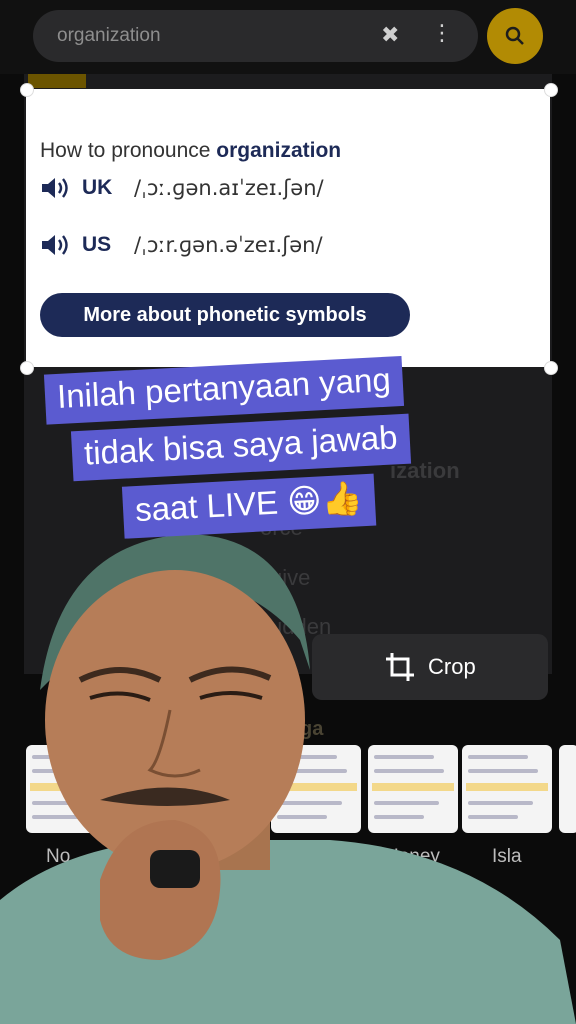 The width and height of the screenshot is (576, 1024). What do you see at coordinates (128, 150) in the screenshot?
I see `heading-prefix: How to pronounce` at bounding box center [128, 150].